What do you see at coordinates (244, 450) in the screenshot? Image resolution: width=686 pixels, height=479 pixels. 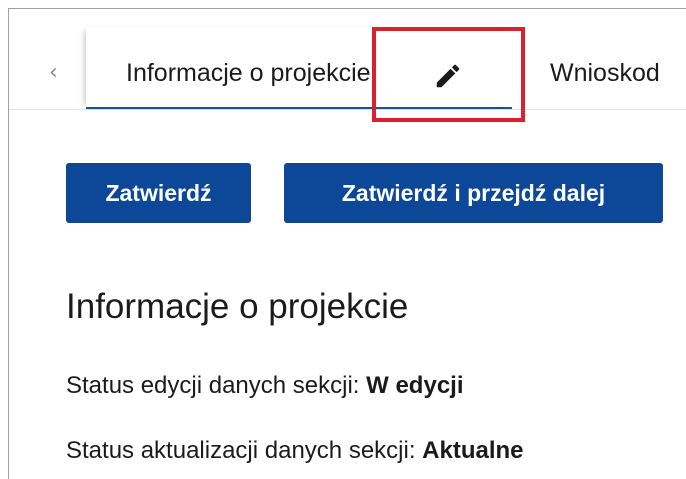 I see `update-status-label: Status aktualizacji danych sekcji:` at bounding box center [244, 450].